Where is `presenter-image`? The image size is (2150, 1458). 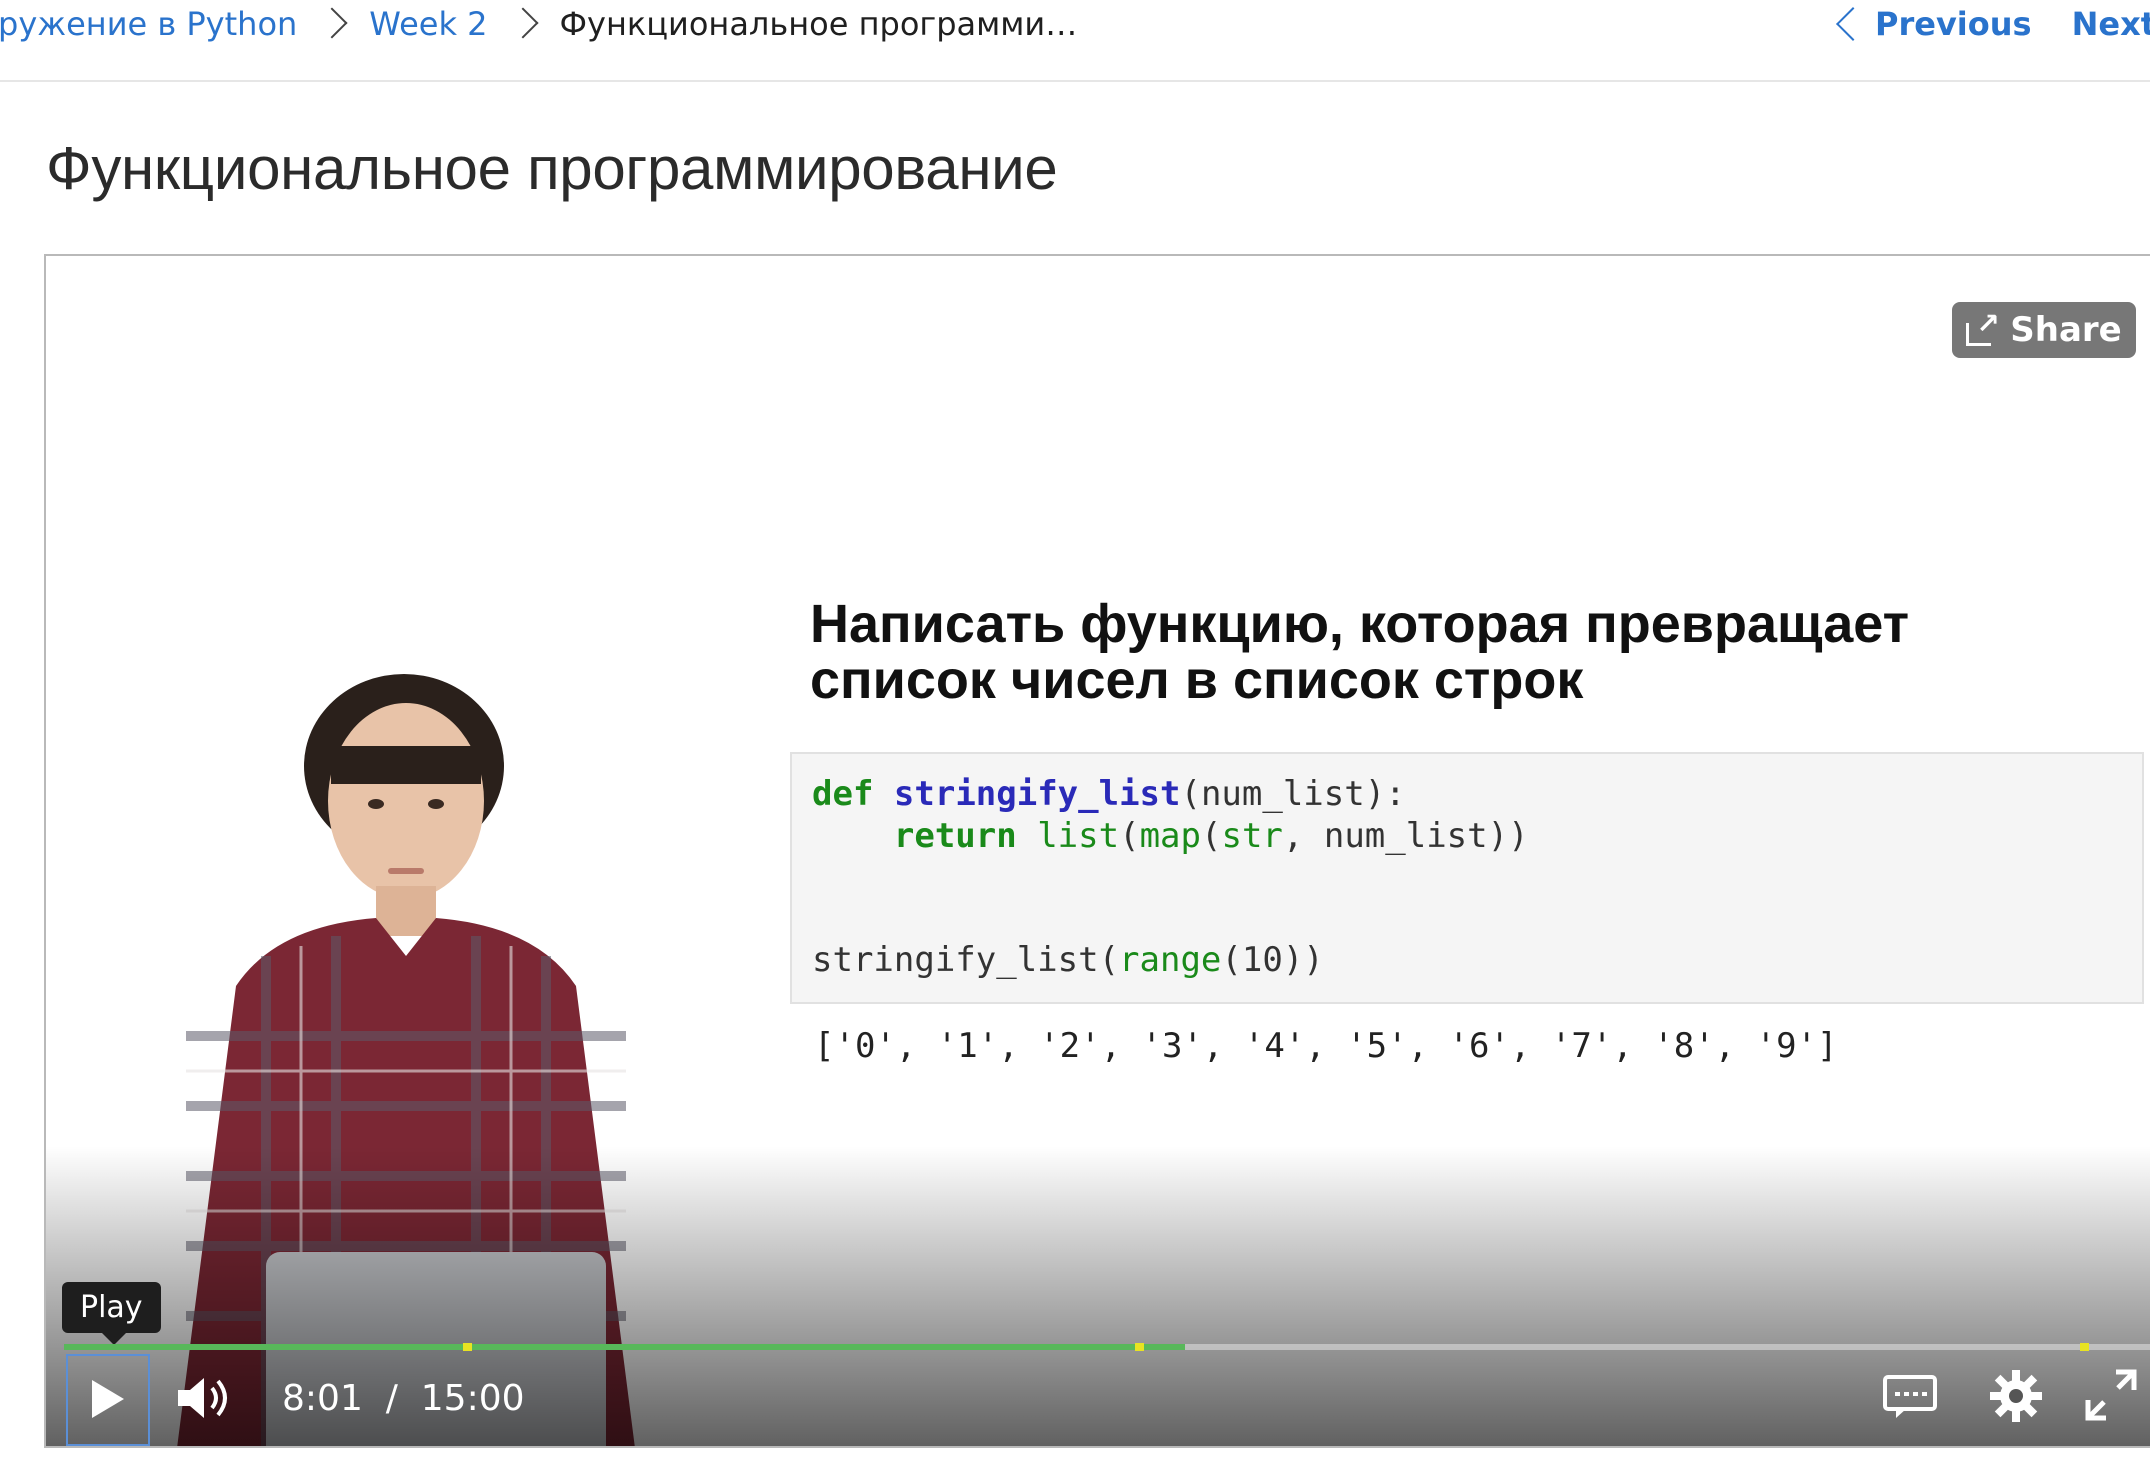
presenter-image is located at coordinates (406, 1060).